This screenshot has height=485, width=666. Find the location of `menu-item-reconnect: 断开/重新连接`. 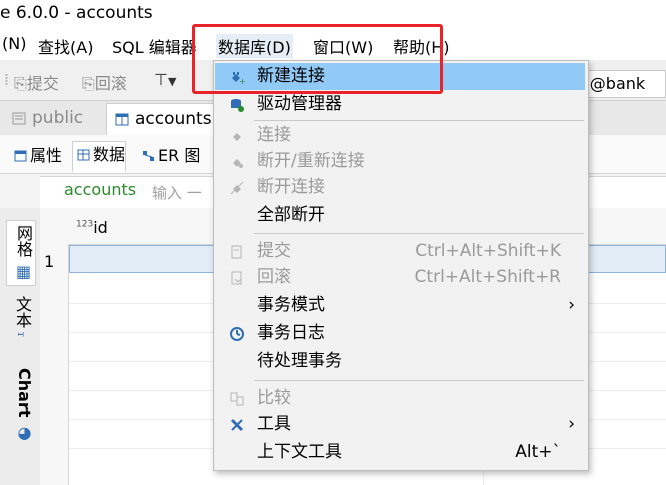

menu-item-reconnect: 断开/重新连接 is located at coordinates (400, 161).